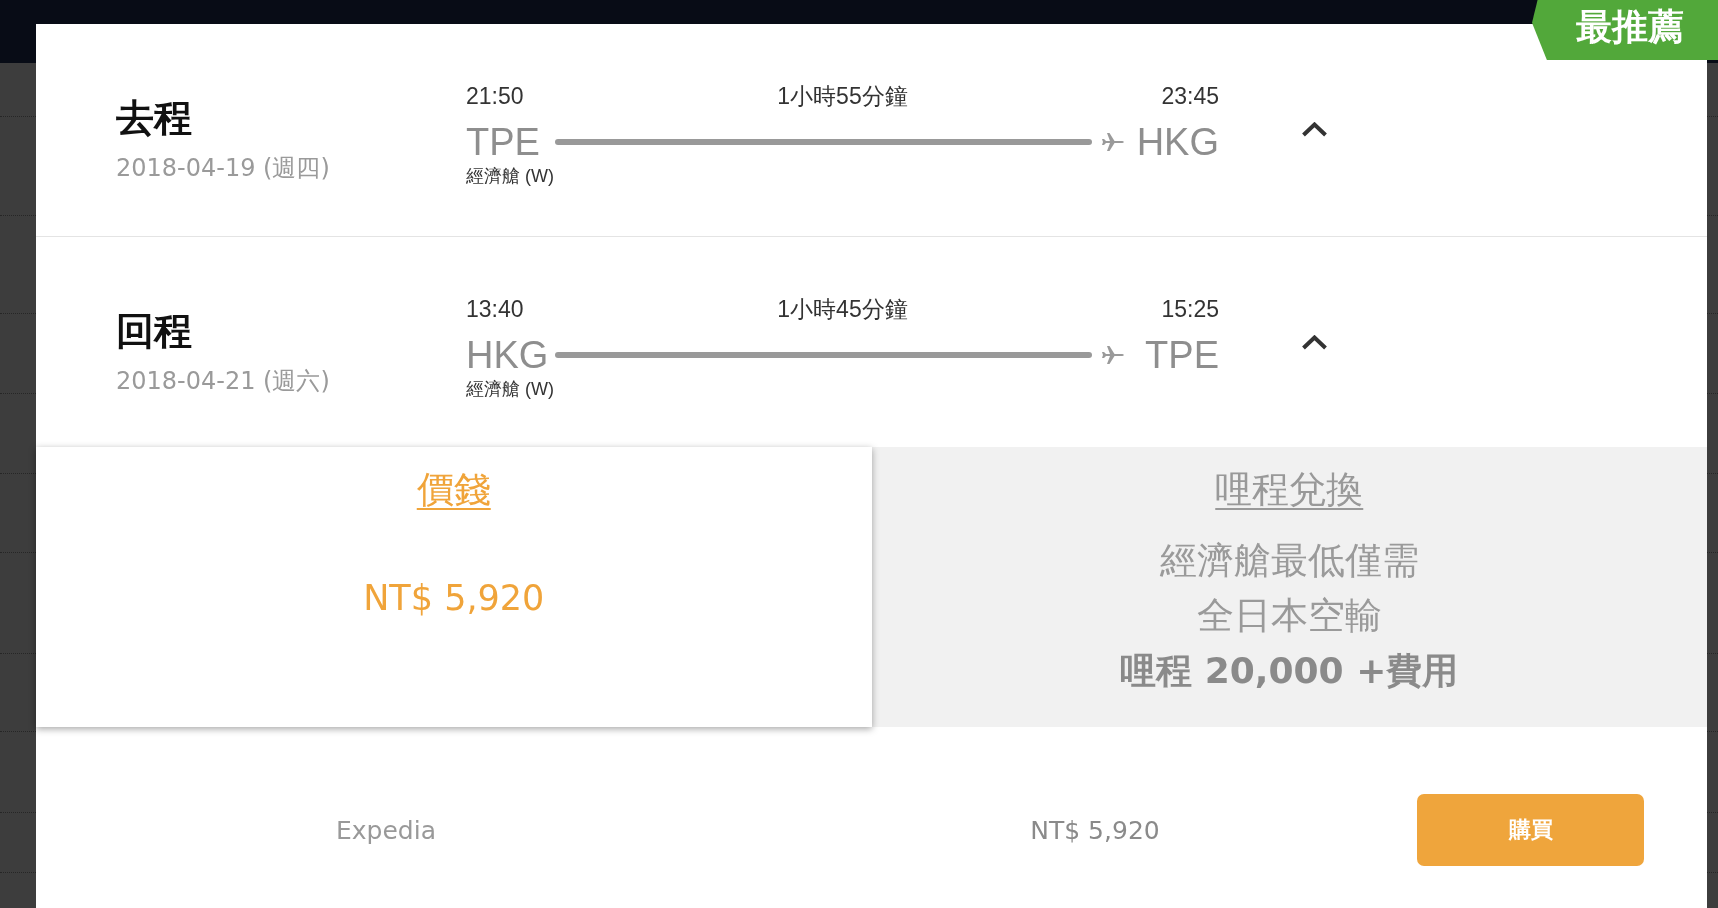 The height and width of the screenshot is (908, 1718). What do you see at coordinates (1530, 830) in the screenshot?
I see `buy-button: 購買` at bounding box center [1530, 830].